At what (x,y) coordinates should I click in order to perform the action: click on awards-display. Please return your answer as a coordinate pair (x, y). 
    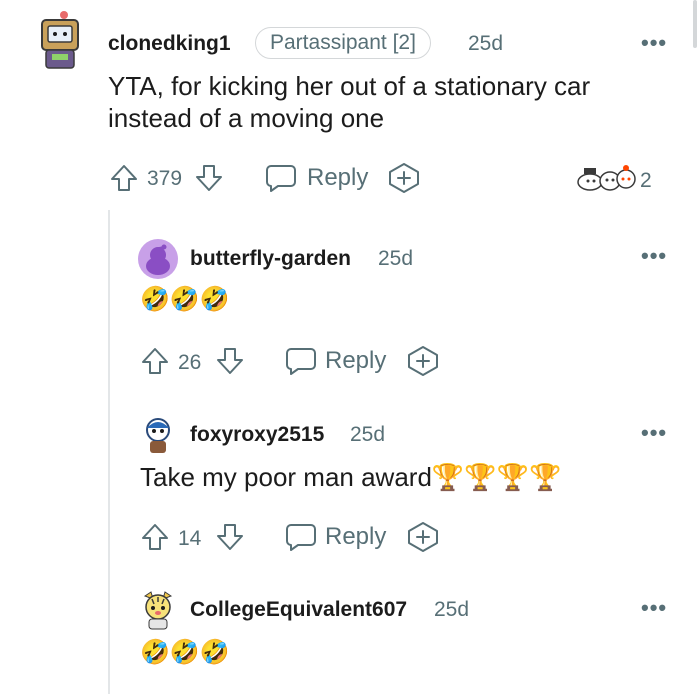
    Looking at the image, I should click on (607, 178).